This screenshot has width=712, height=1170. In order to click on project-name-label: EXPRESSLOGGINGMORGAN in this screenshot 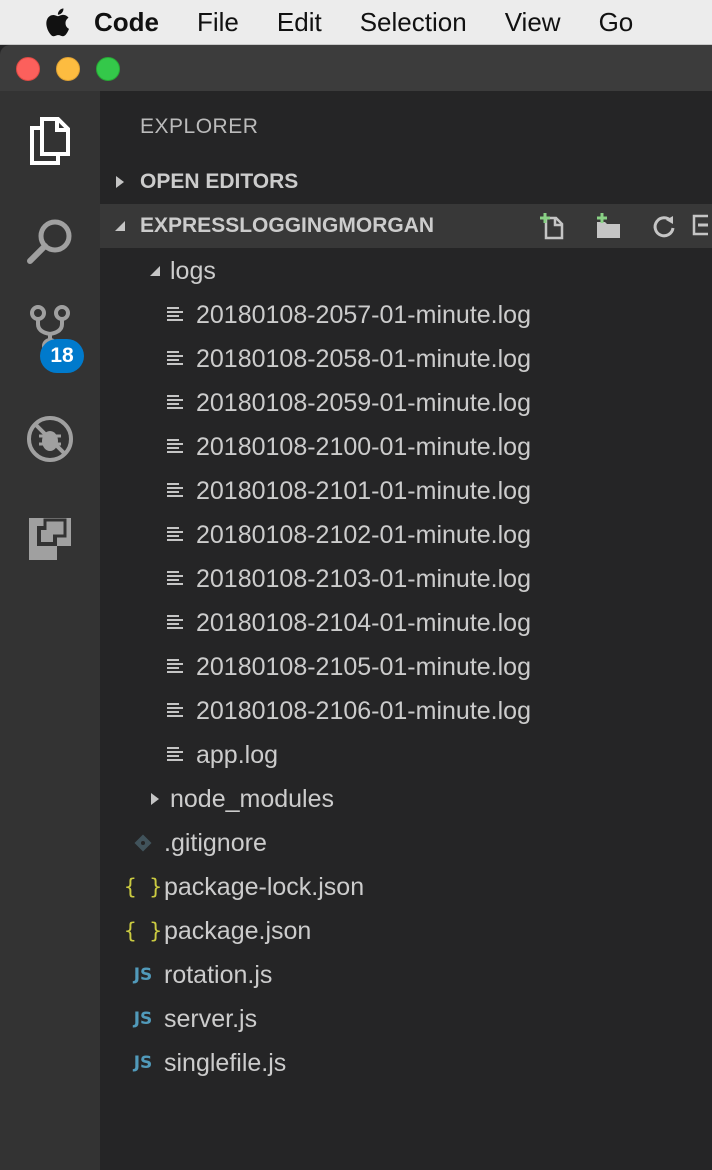, I will do `click(287, 225)`.